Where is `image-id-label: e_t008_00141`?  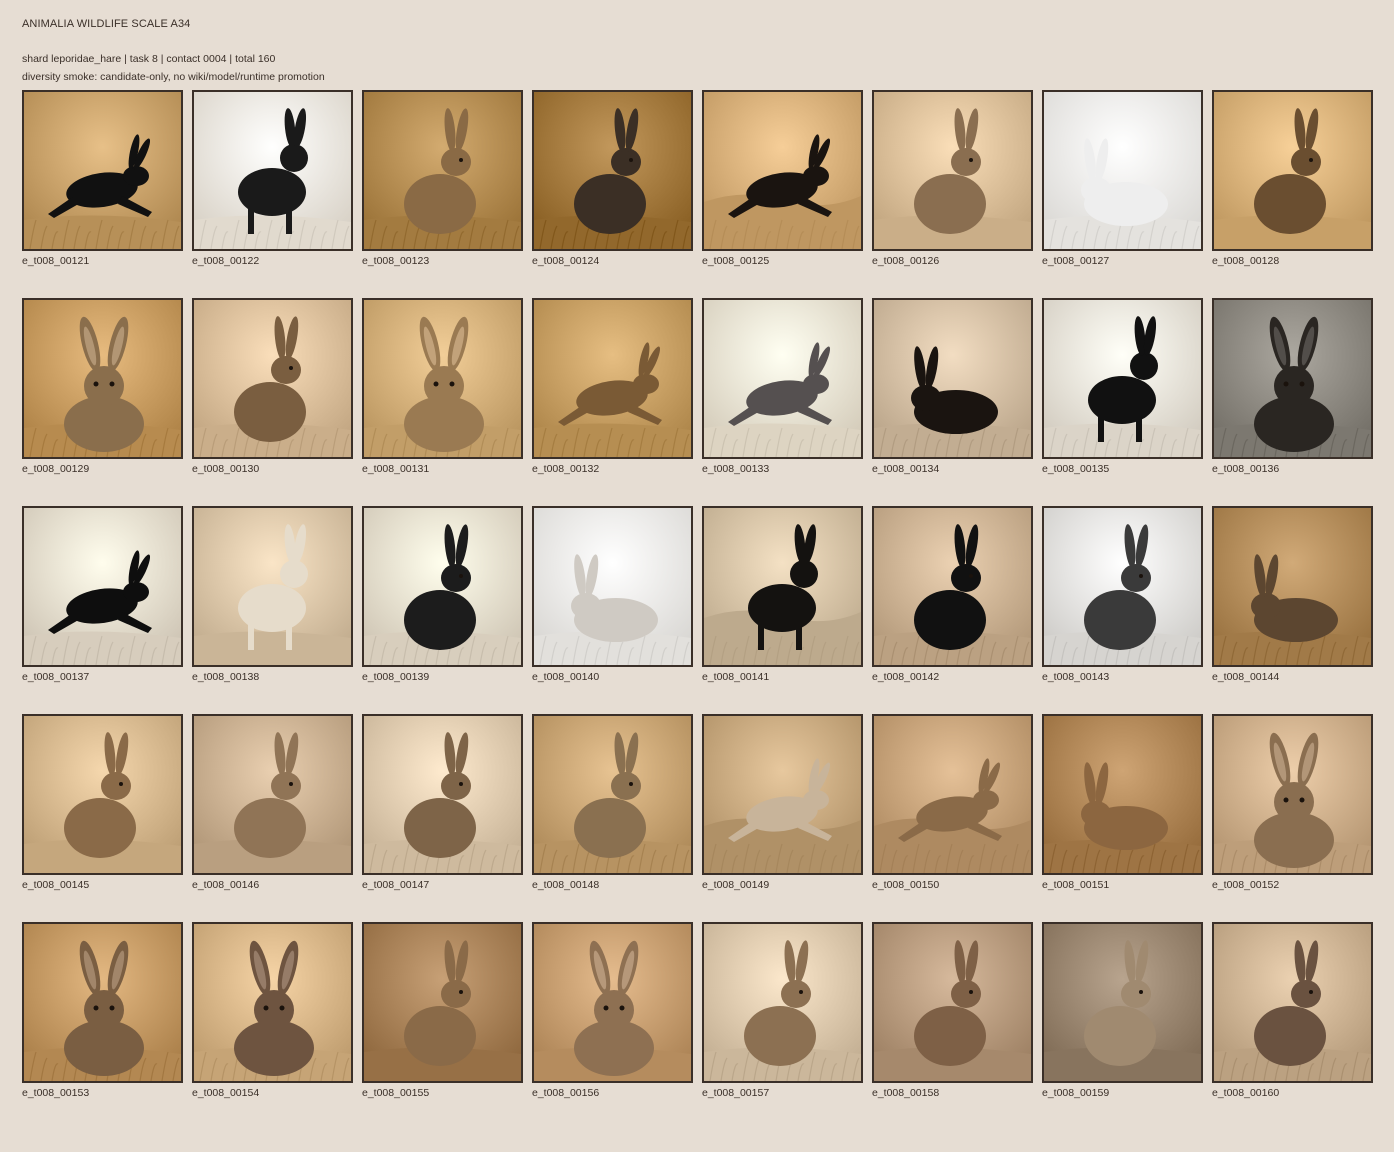 image-id-label: e_t008_00141 is located at coordinates (736, 677).